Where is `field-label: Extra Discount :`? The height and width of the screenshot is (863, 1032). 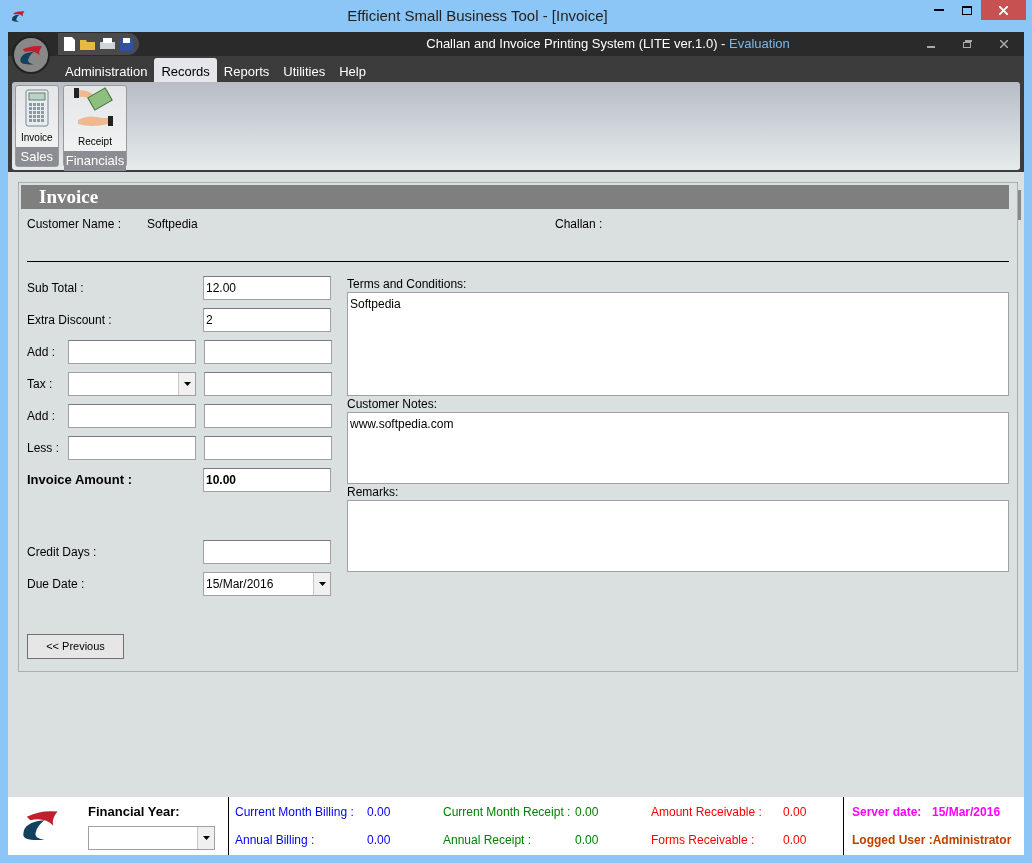 field-label: Extra Discount : is located at coordinates (70, 320).